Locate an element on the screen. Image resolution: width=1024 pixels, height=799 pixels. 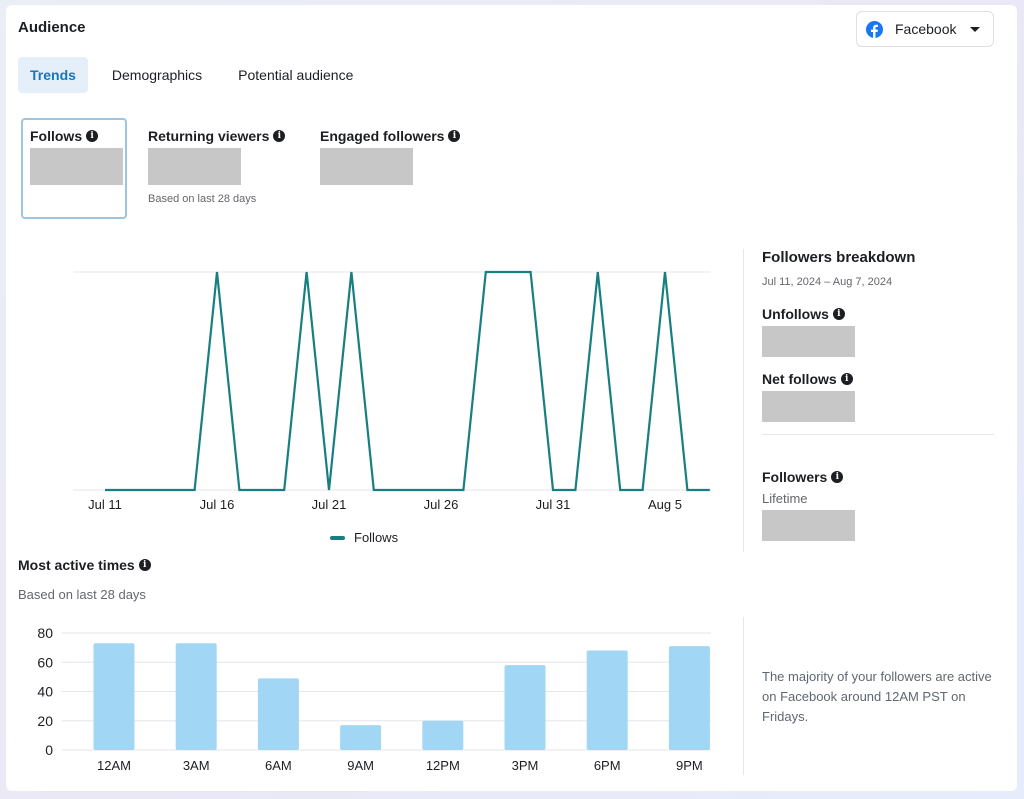
x-tick-label: 9AM is located at coordinates (360, 765).